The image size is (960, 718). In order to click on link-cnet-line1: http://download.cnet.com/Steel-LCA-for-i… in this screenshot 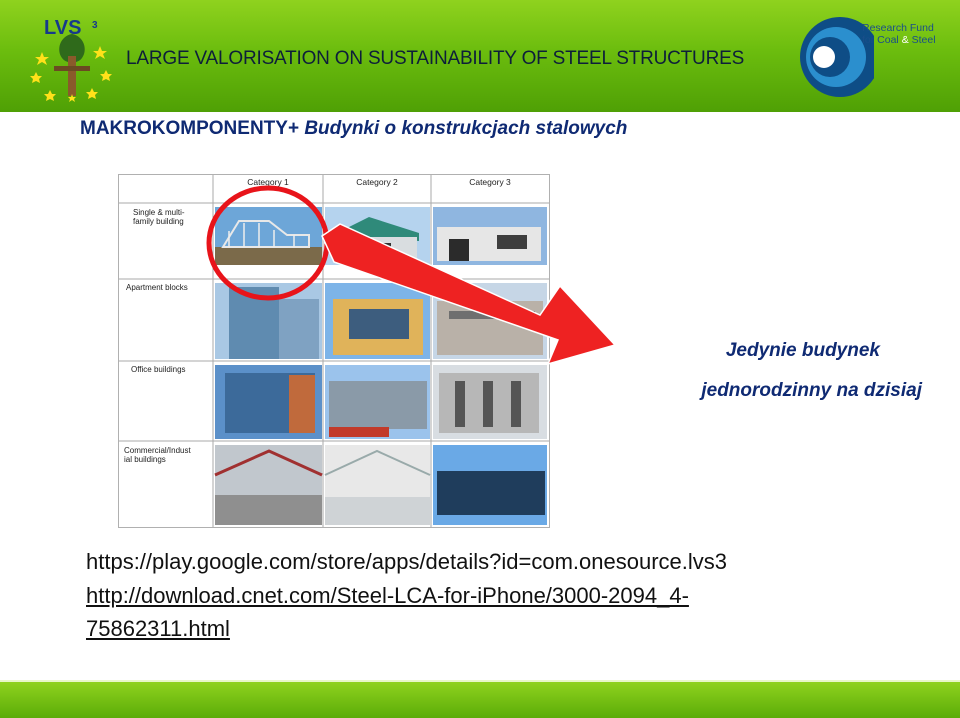, I will do `click(387, 596)`.